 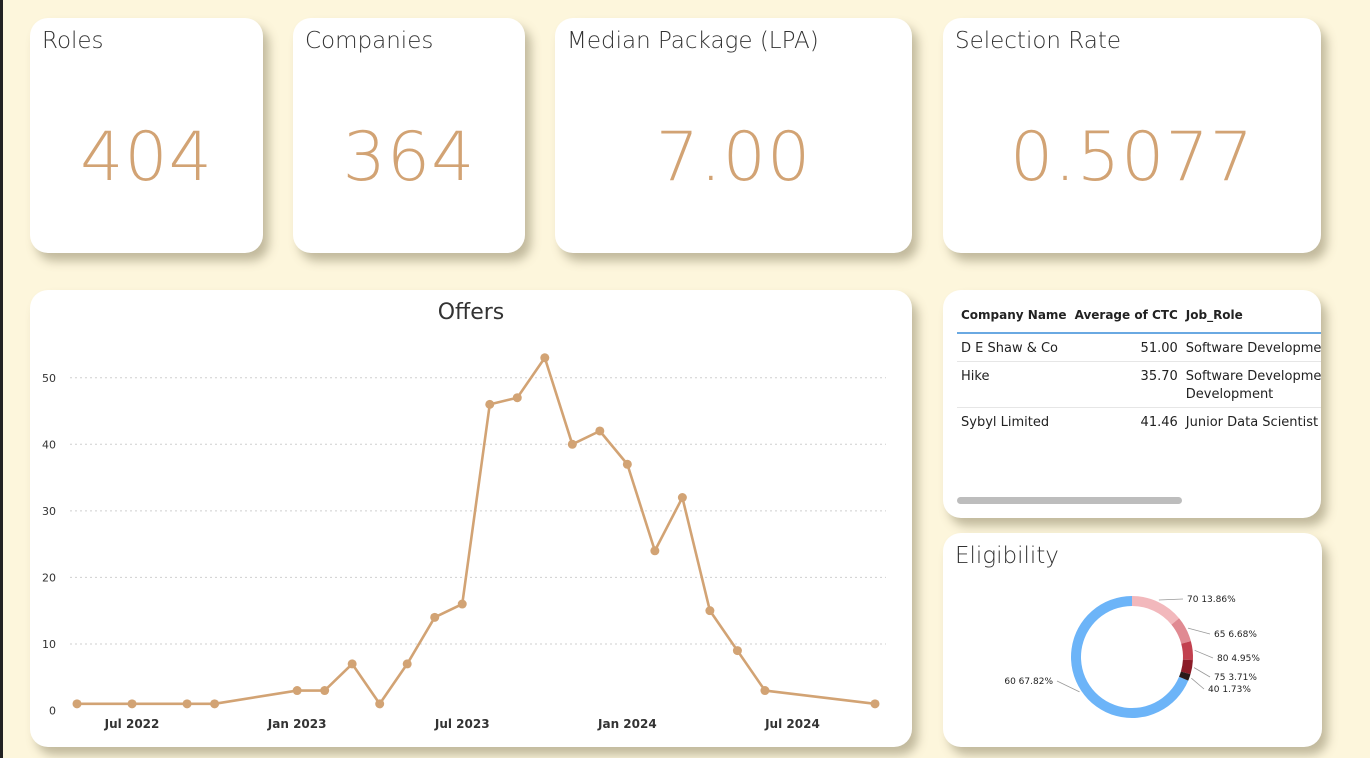 I want to click on cell-job-role-line1: Software Developmen, so click(x=1253, y=376).